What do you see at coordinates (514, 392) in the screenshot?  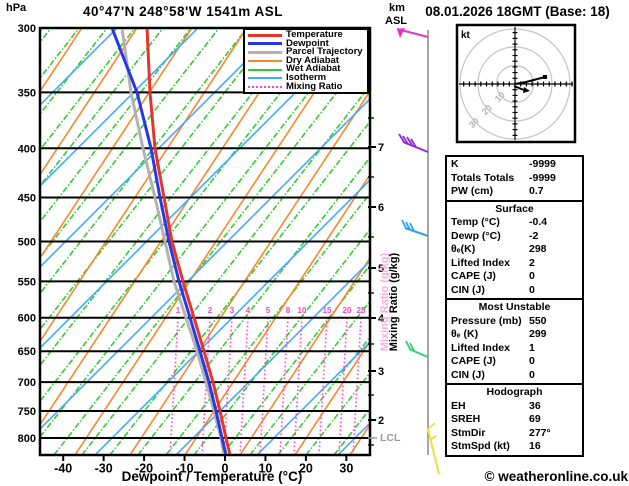 I see `panel-section-header: Hodograph` at bounding box center [514, 392].